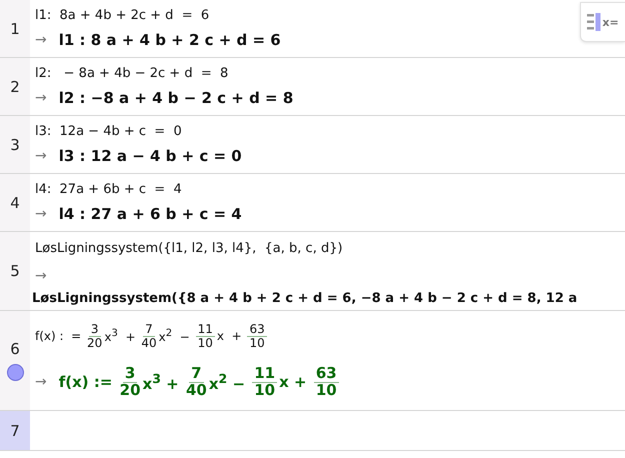 Image resolution: width=625 pixels, height=458 pixels. I want to click on input-expression: l1: 8a + 4b + 2c + d = 6, so click(122, 15).